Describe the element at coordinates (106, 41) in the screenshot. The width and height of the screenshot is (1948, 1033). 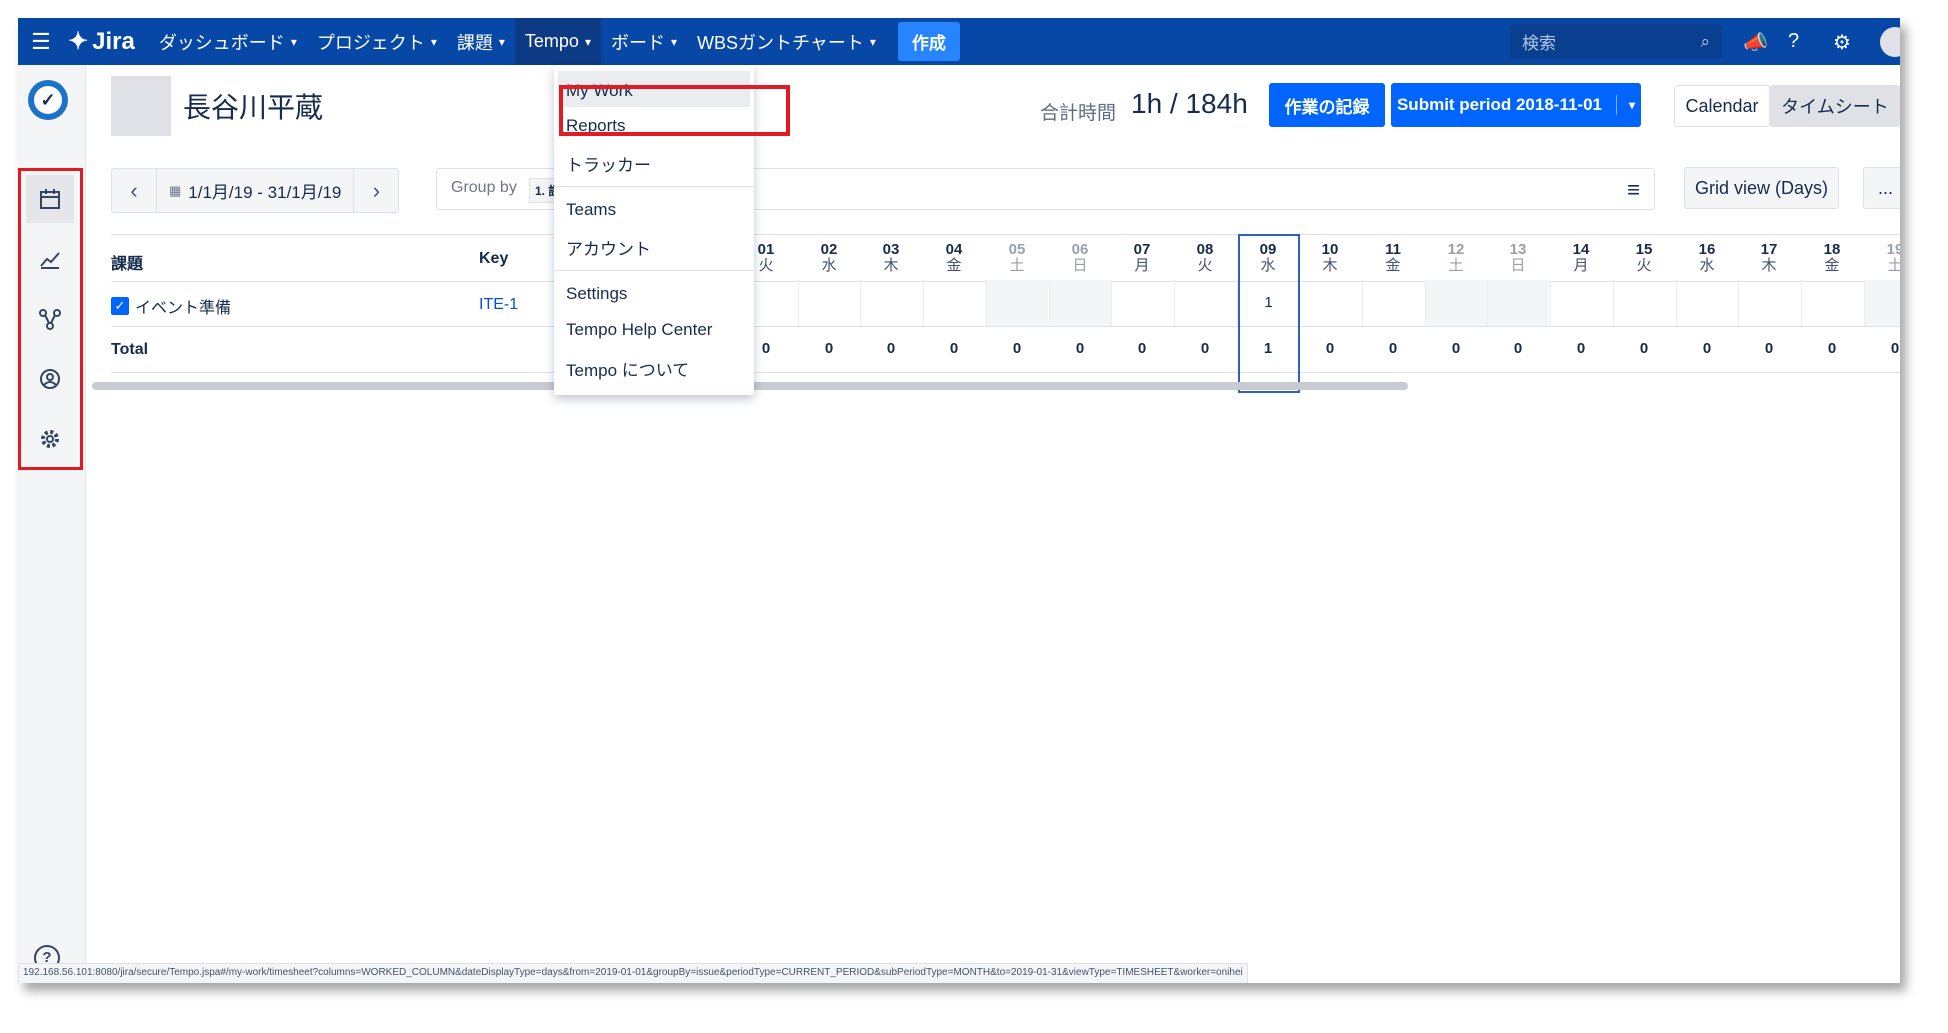
I see `jira-logo: ✦ Jira` at that location.